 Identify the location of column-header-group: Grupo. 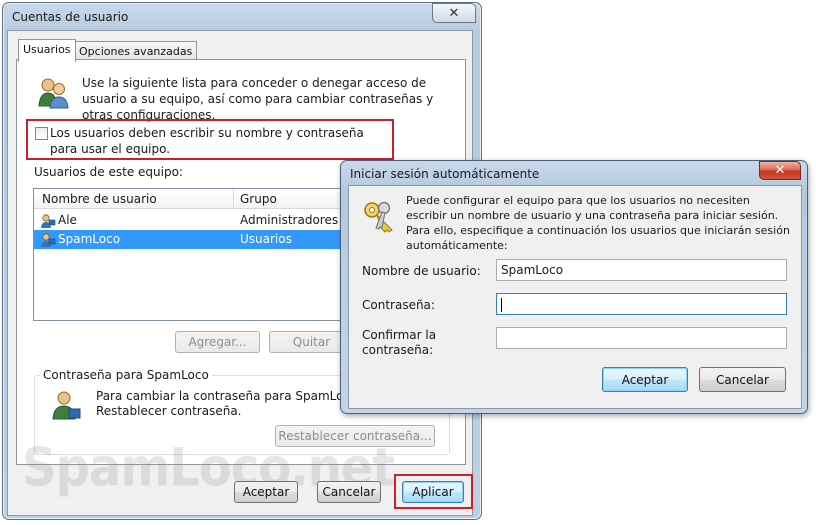
(258, 199).